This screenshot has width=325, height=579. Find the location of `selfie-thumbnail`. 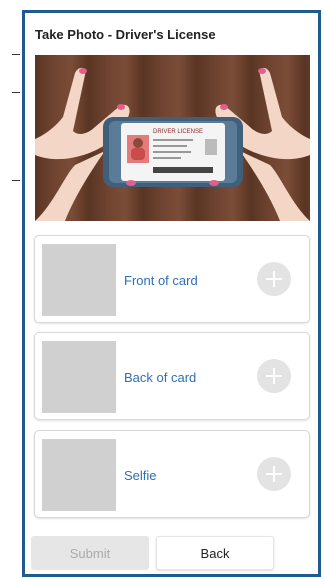

selfie-thumbnail is located at coordinates (79, 475).